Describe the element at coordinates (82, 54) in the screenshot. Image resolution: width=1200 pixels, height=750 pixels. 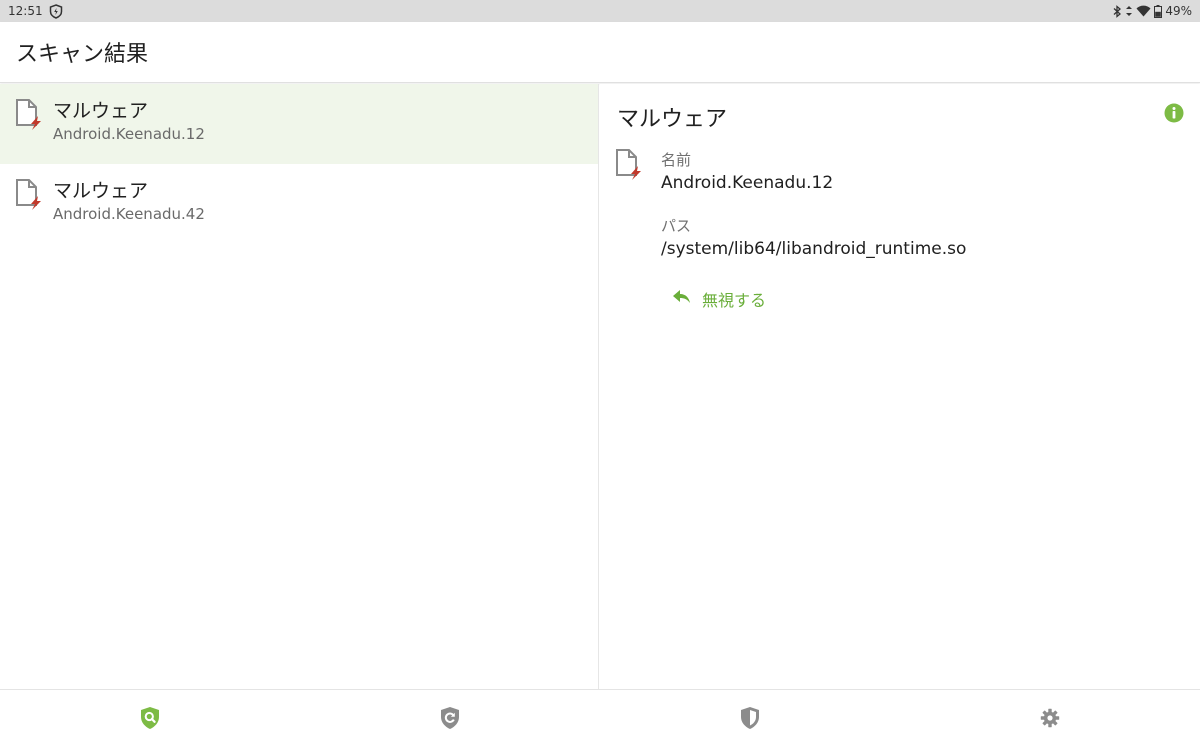
I see `page-title: スキャン結果` at that location.